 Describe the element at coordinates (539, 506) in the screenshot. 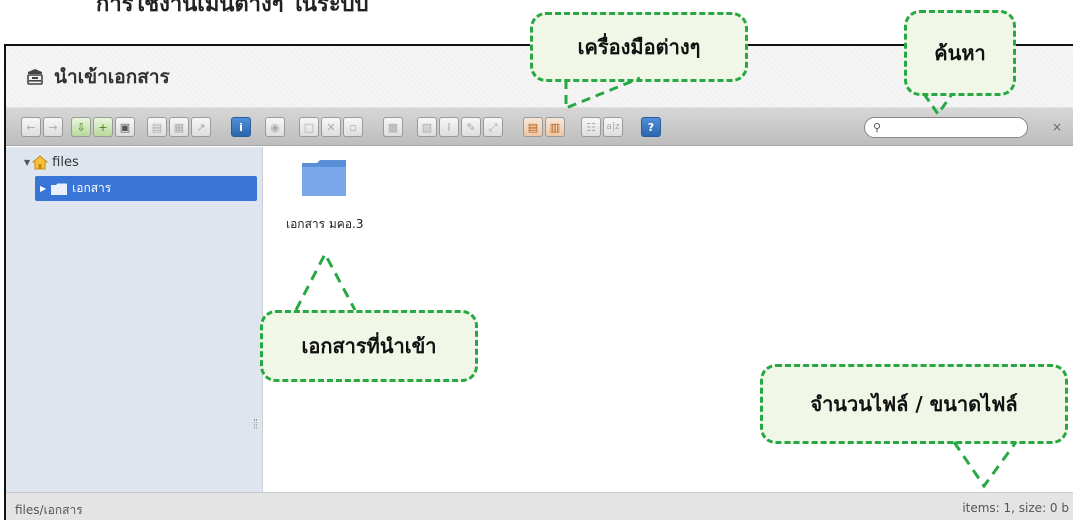

I see `status-bar: files/เอกสาร items: 1, size: 0 b` at that location.